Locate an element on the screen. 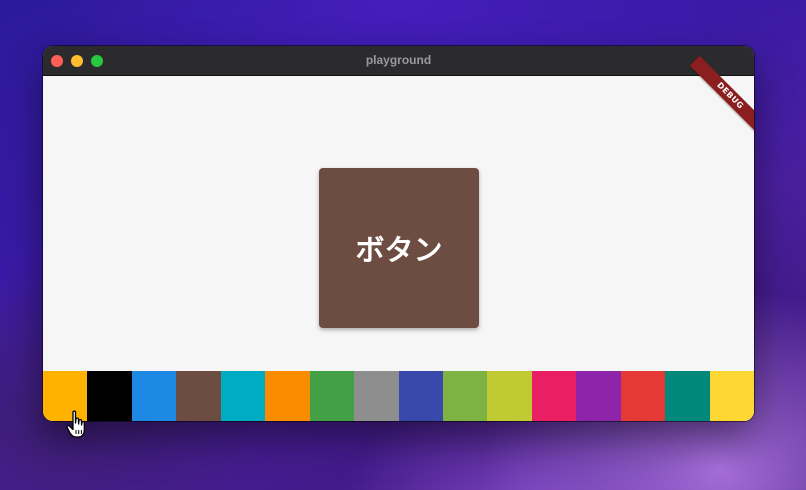 This screenshot has width=806, height=490. main-color-button: ボタン is located at coordinates (399, 248).